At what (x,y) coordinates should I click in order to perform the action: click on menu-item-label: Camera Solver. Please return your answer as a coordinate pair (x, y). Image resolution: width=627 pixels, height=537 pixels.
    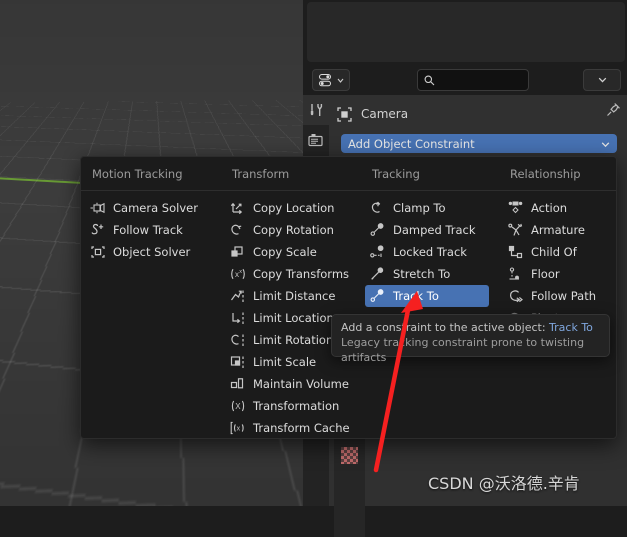
    Looking at the image, I should click on (155, 208).